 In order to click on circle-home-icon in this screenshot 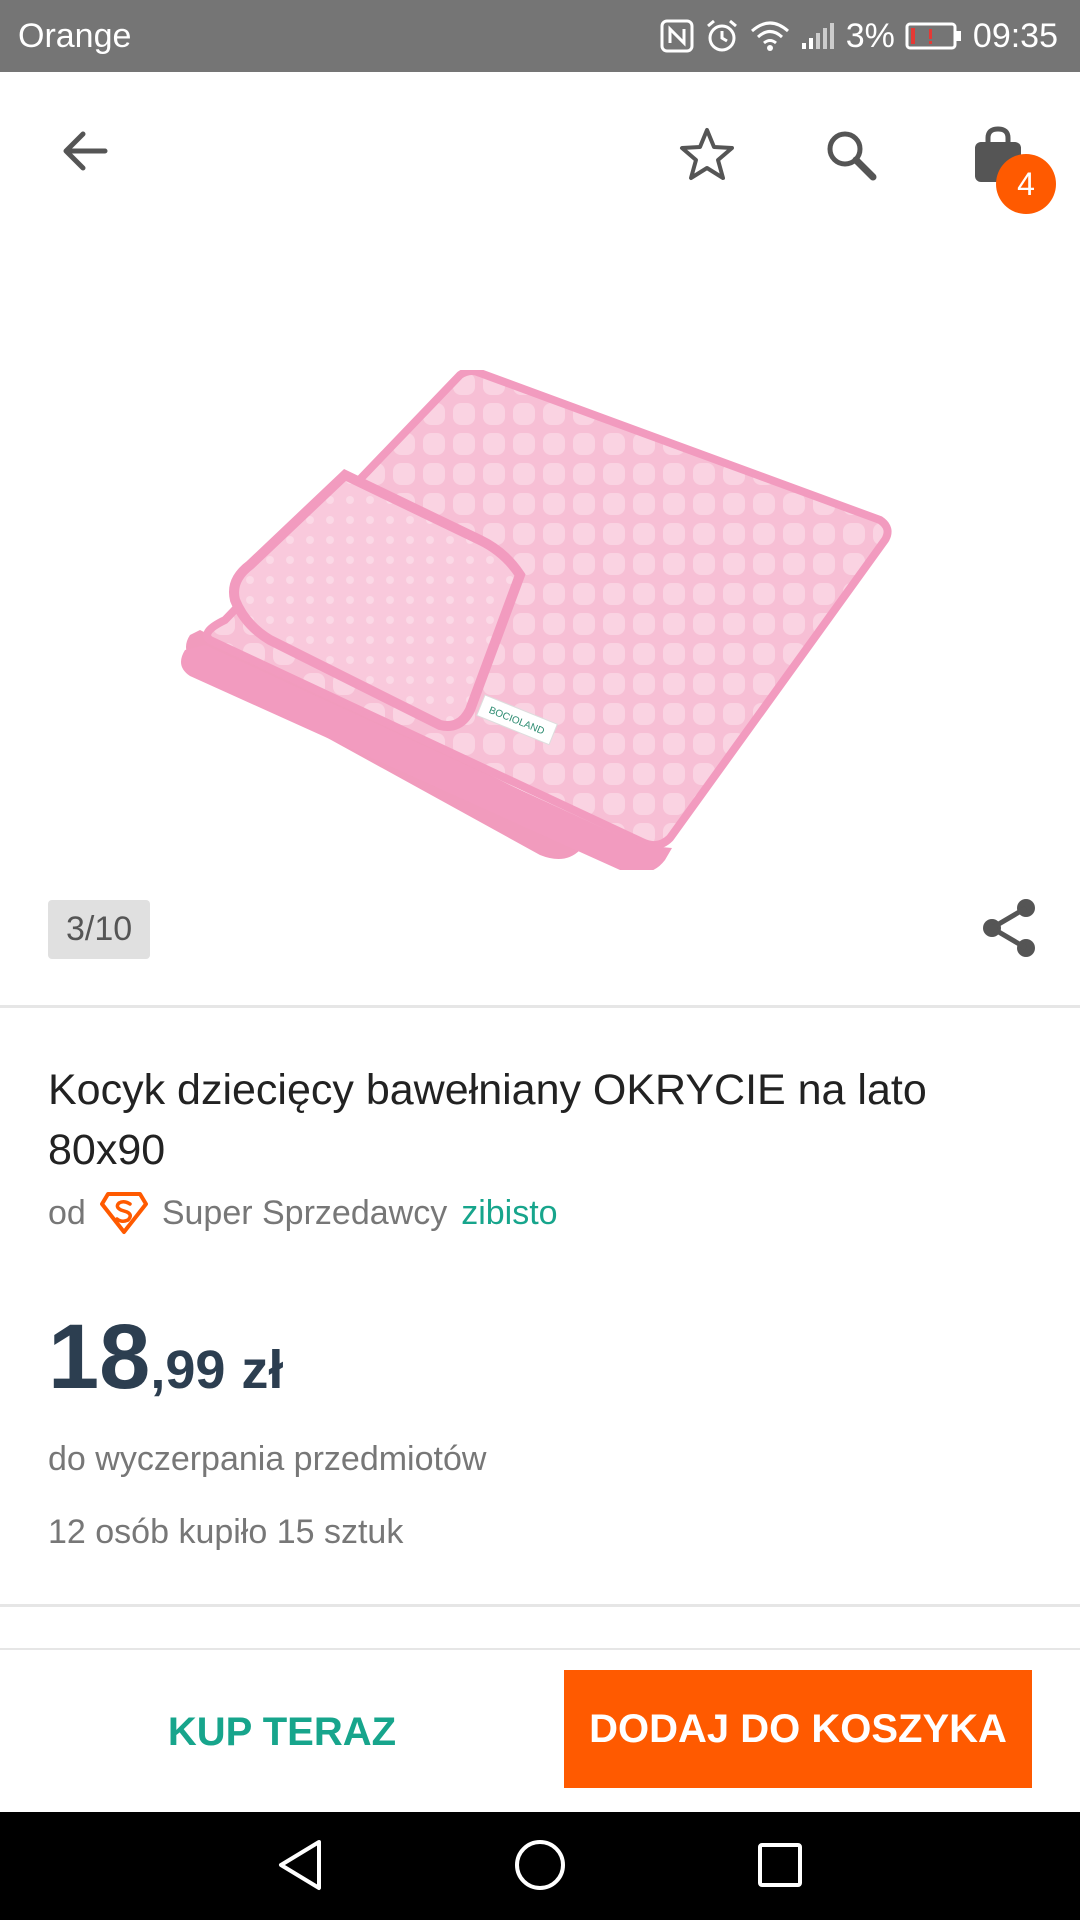, I will do `click(540, 1867)`.